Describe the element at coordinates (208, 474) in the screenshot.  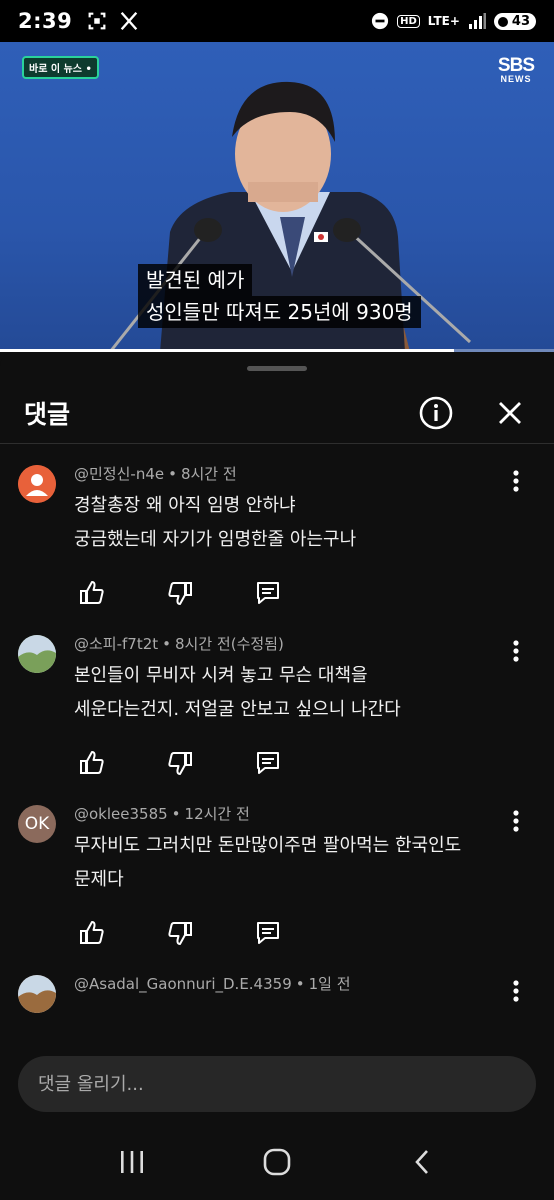
I see `comment-time: 8시간 전` at that location.